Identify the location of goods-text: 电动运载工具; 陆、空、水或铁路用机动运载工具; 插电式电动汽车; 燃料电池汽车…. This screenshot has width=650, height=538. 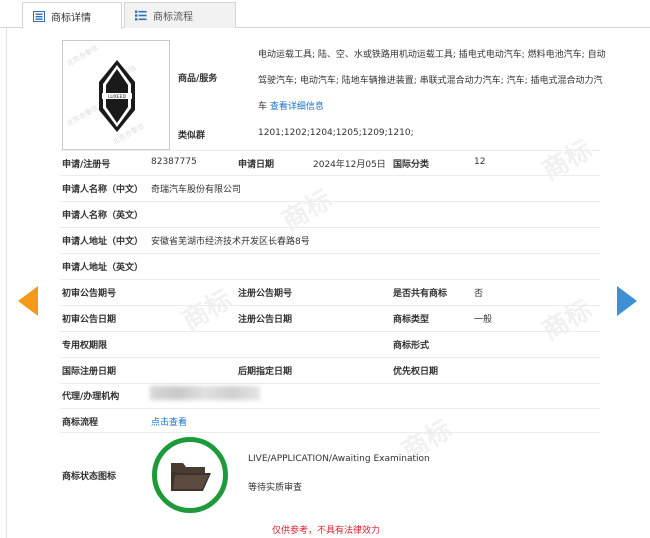
(434, 81).